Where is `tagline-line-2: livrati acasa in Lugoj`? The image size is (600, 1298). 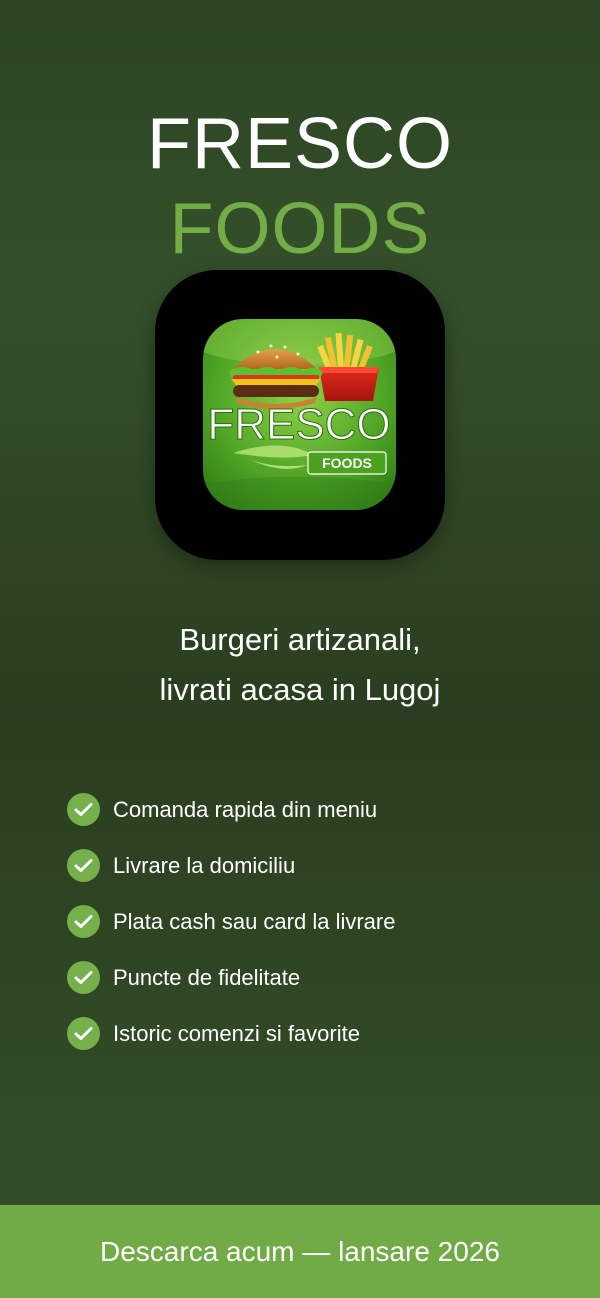
tagline-line-2: livrati acasa in Lugoj is located at coordinates (300, 689).